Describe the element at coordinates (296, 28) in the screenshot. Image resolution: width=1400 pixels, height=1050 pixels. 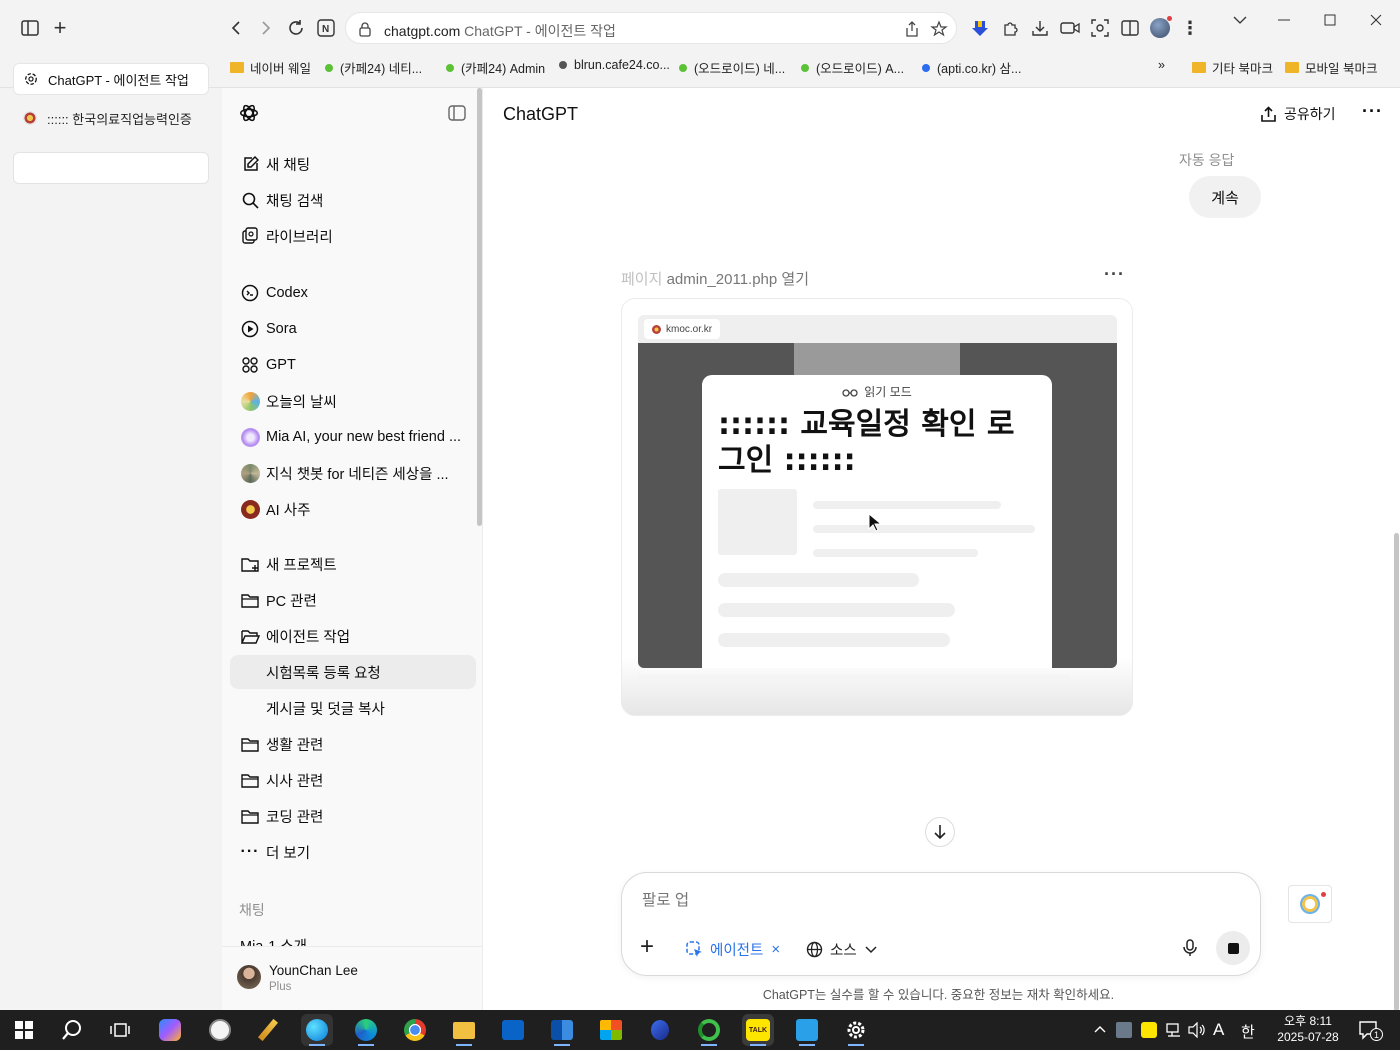
I see `reload-icon` at that location.